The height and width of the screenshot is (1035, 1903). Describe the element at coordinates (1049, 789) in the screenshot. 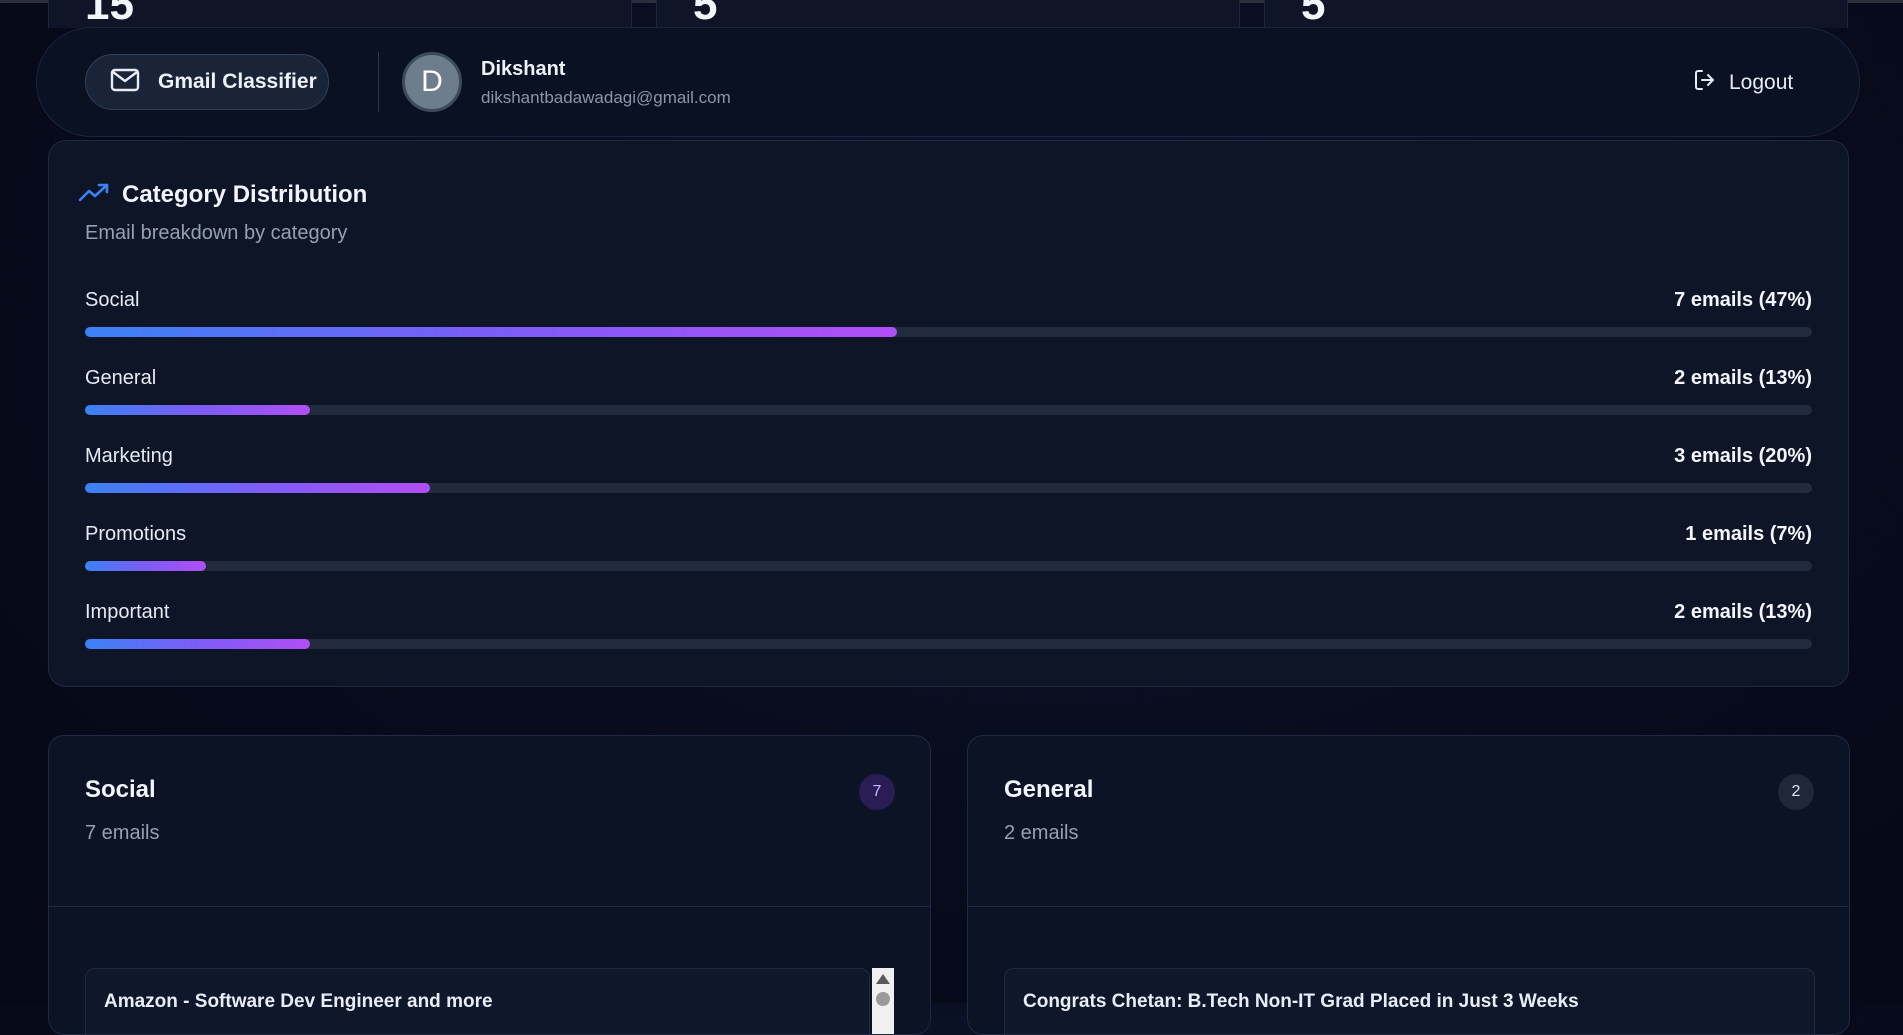

I see `category-card-title: General` at that location.